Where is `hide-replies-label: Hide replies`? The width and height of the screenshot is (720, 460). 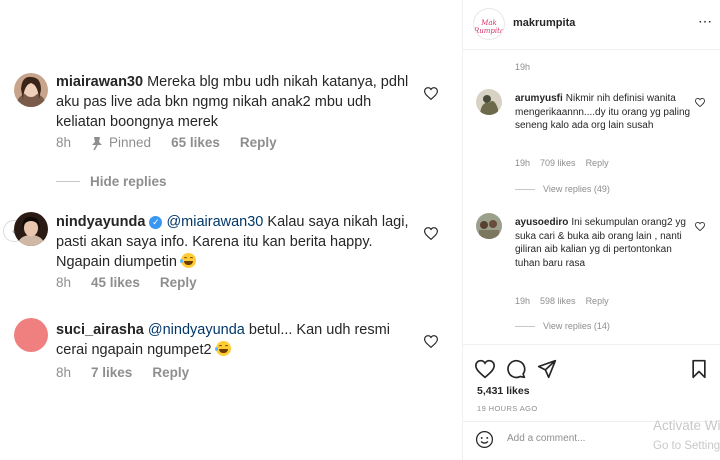 hide-replies-label: Hide replies is located at coordinates (128, 181).